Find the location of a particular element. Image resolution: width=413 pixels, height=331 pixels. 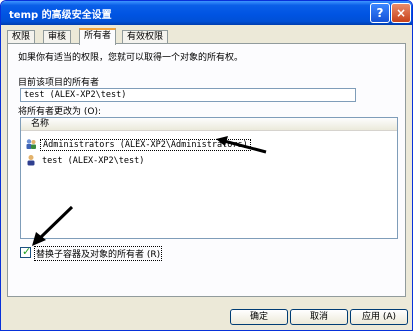

list-header-name: 名称 is located at coordinates (209, 124).